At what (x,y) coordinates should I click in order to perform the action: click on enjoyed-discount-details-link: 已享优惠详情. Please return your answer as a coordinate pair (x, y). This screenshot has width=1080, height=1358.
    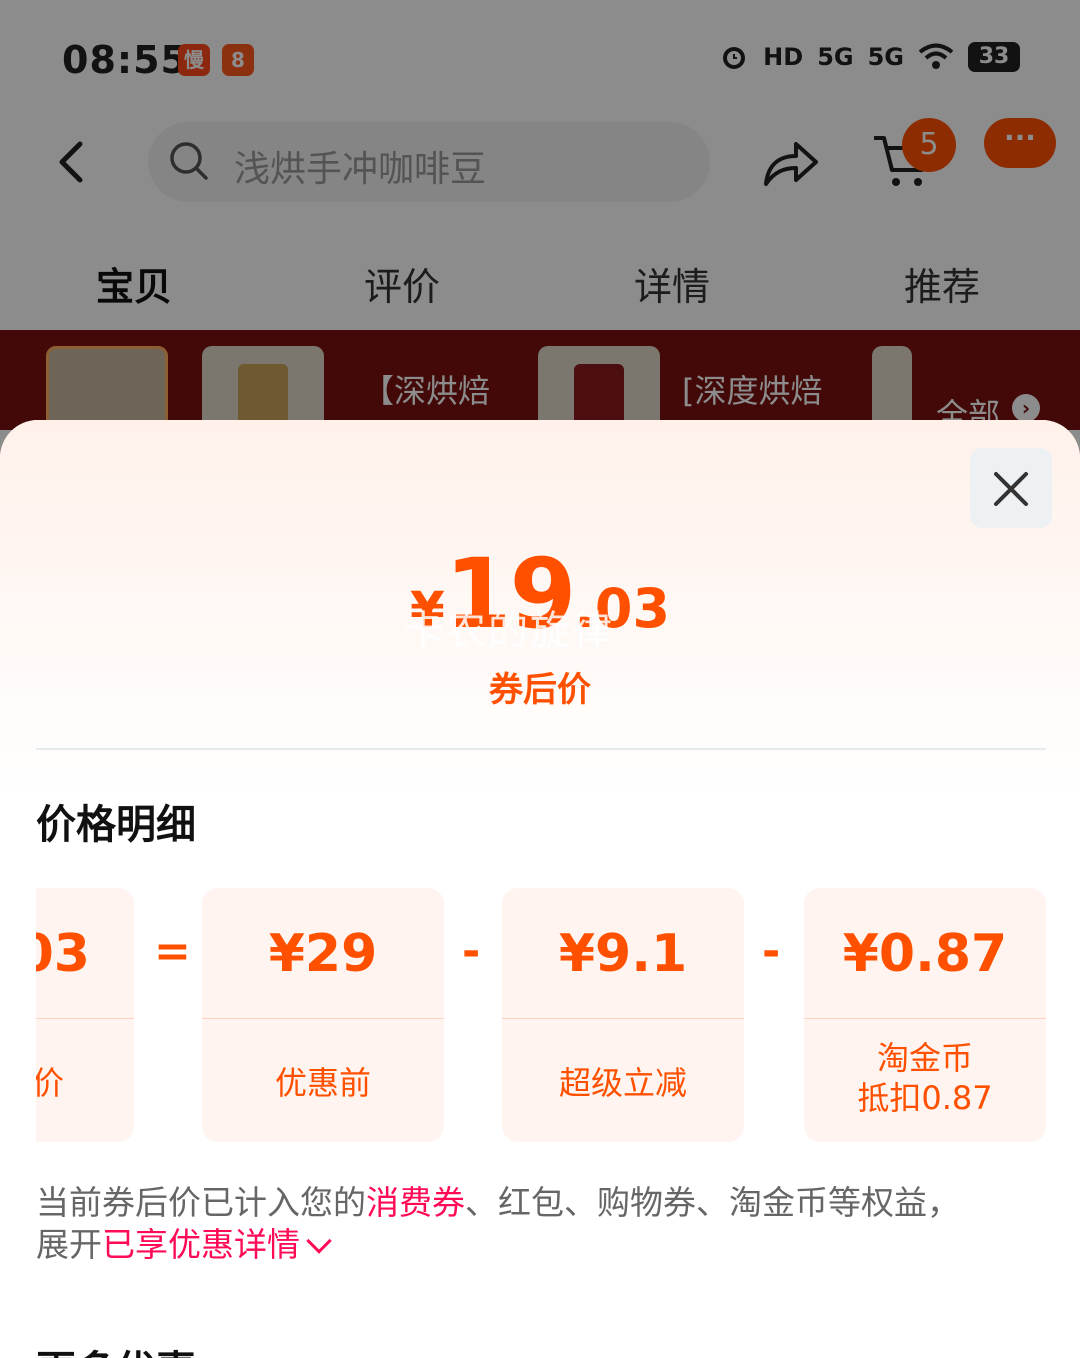
    Looking at the image, I should click on (201, 1244).